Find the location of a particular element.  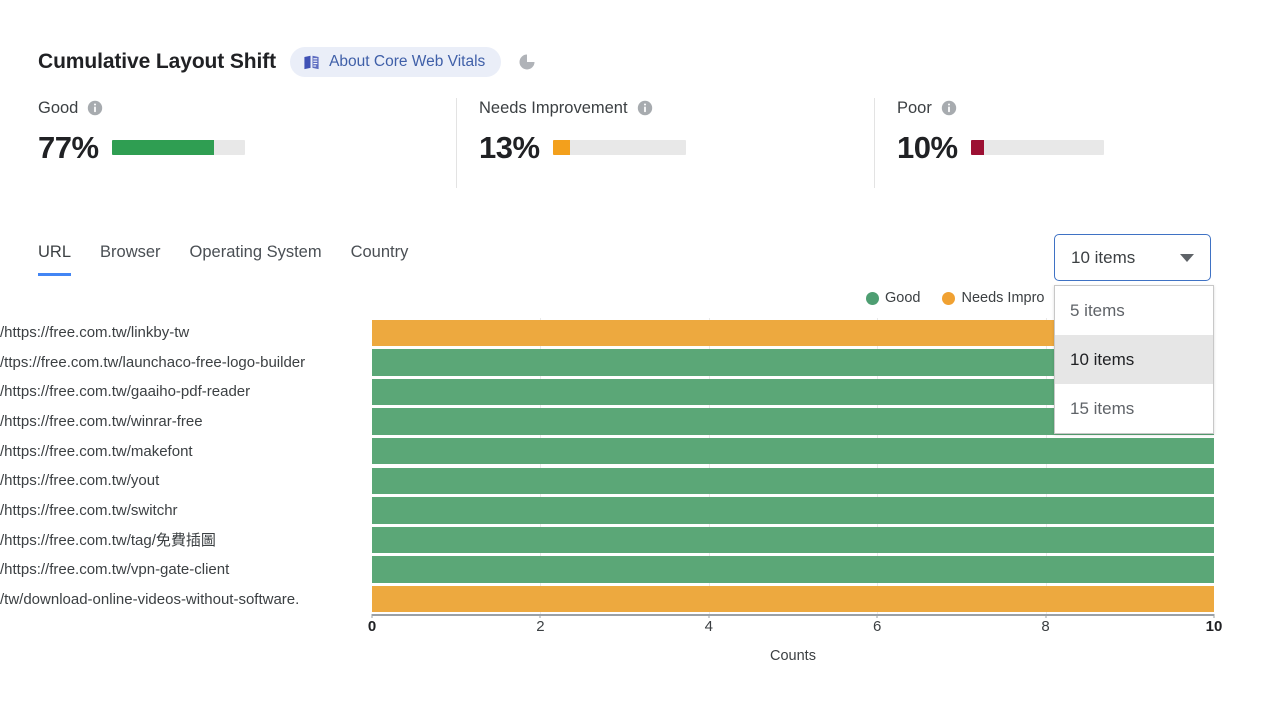

metric-label: Good is located at coordinates (58, 107).